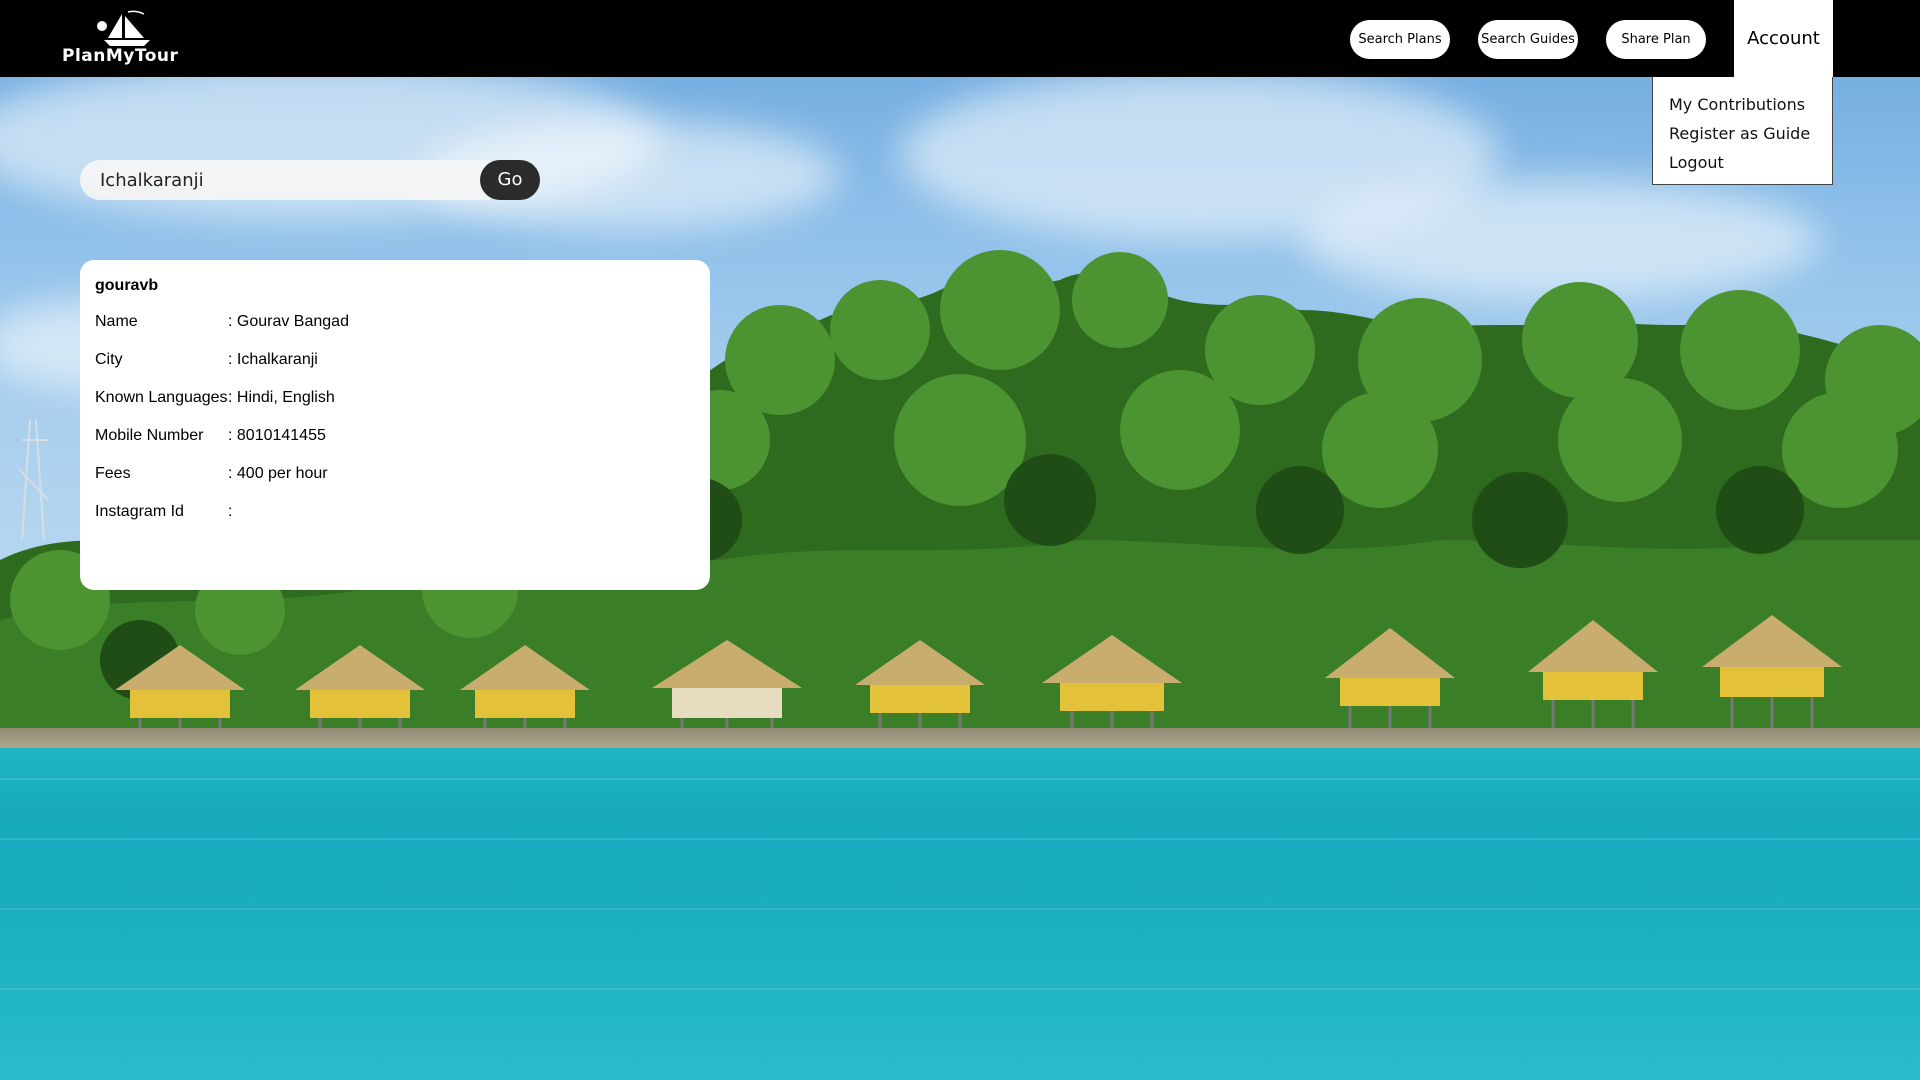  Describe the element at coordinates (285, 180) in the screenshot. I see `city-search-input` at that location.